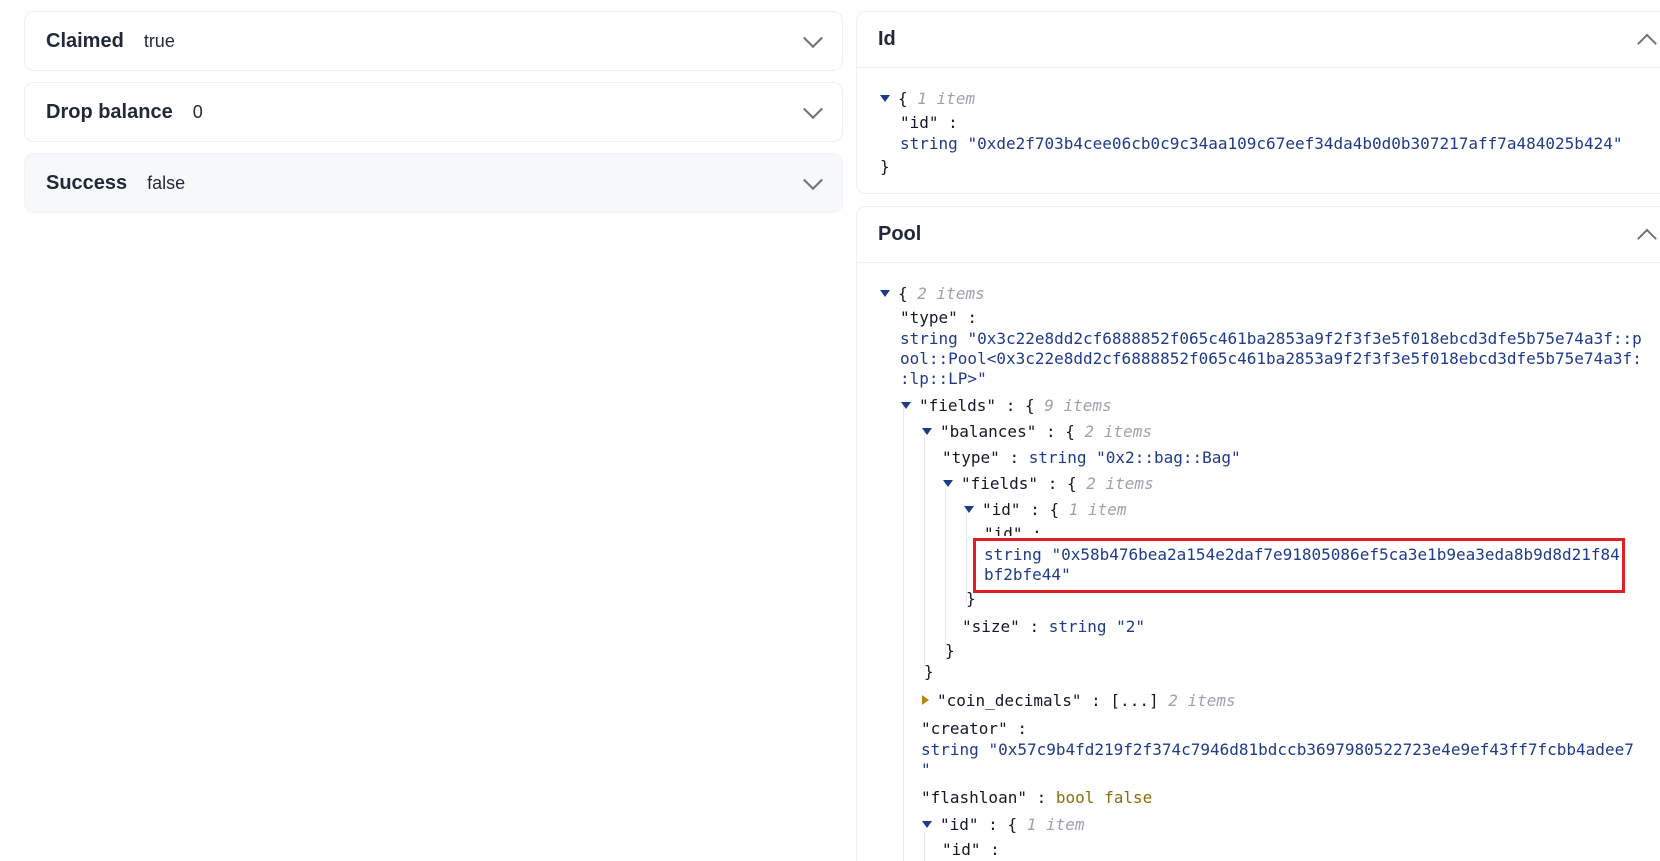  Describe the element at coordinates (1048, 484) in the screenshot. I see `json-row-bal-fields: "fields" : { 2 items` at that location.